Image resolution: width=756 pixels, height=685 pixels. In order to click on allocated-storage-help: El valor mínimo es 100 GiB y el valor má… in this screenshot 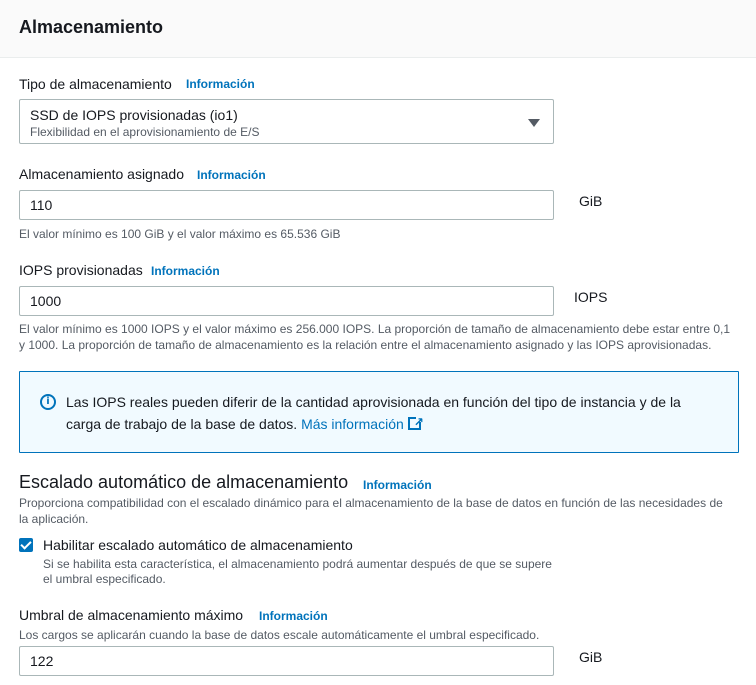, I will do `click(180, 234)`.